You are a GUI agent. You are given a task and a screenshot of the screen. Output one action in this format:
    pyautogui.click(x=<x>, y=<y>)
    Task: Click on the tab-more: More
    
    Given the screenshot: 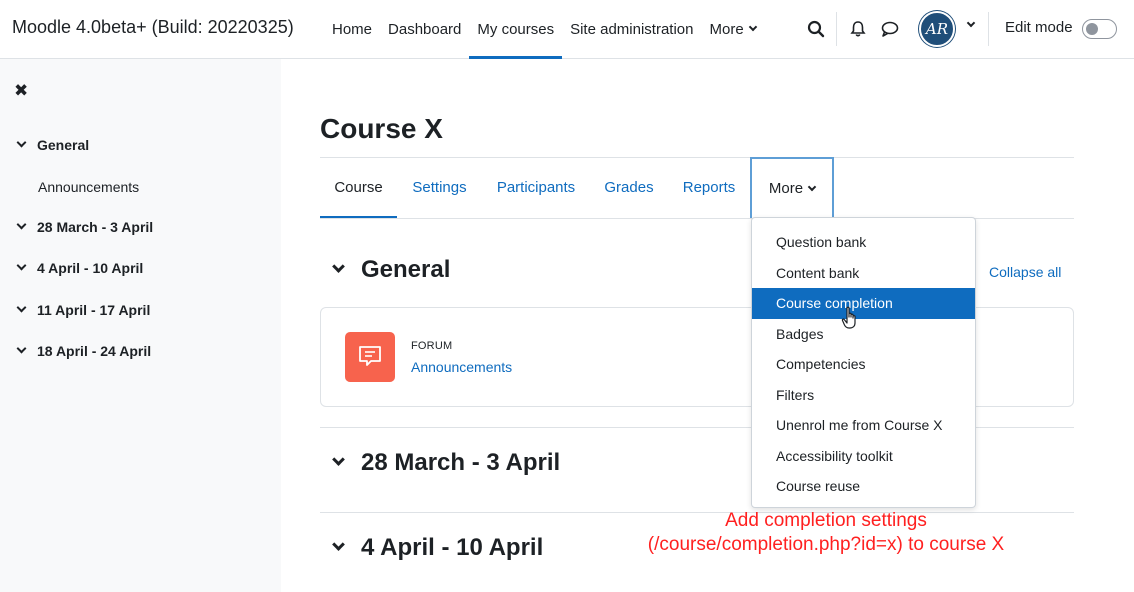 What is the action you would take?
    pyautogui.click(x=792, y=187)
    